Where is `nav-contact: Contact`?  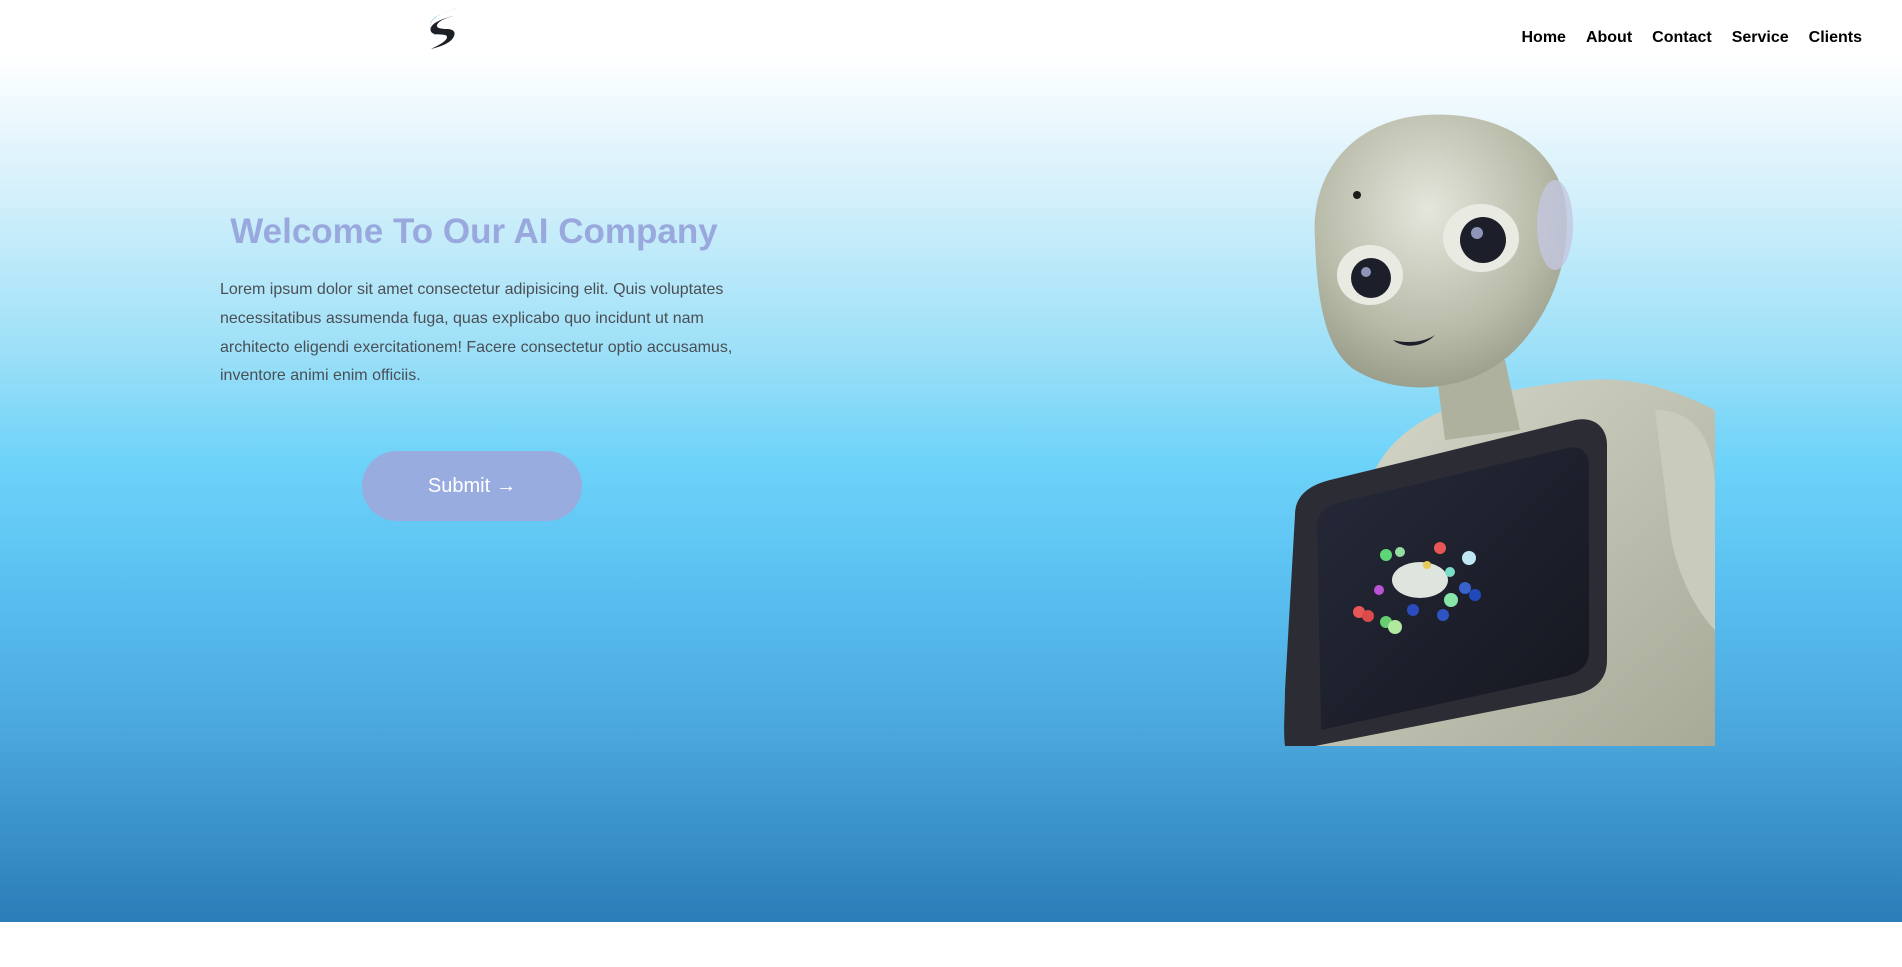
nav-contact: Contact is located at coordinates (1682, 38).